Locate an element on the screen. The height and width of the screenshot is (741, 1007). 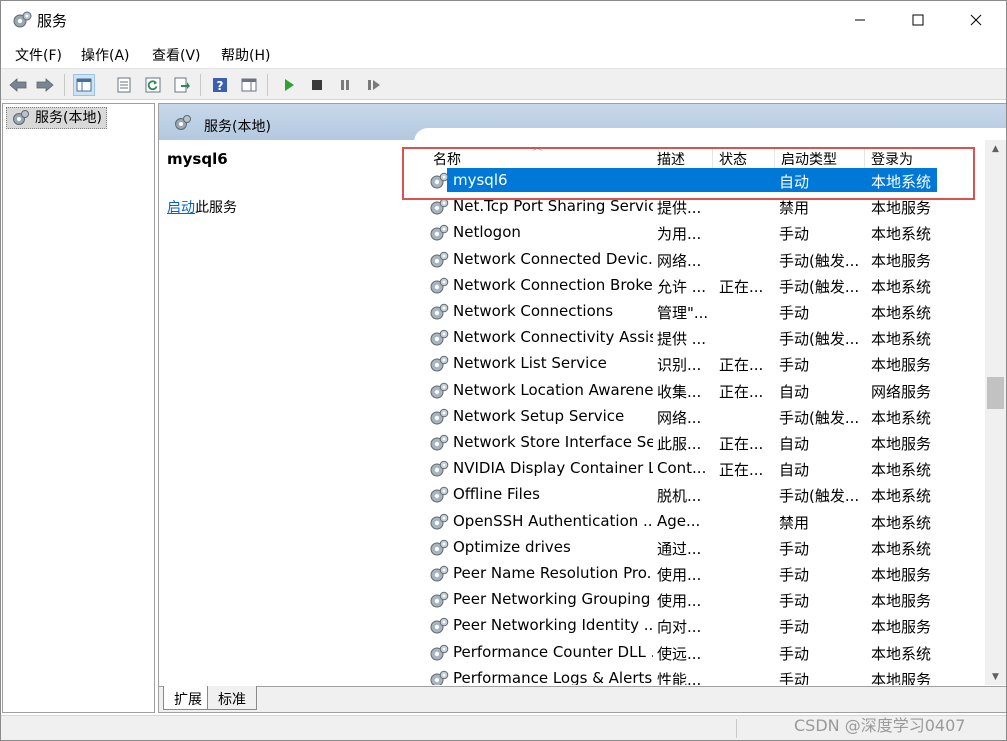
back-arrow-icon is located at coordinates (18, 85).